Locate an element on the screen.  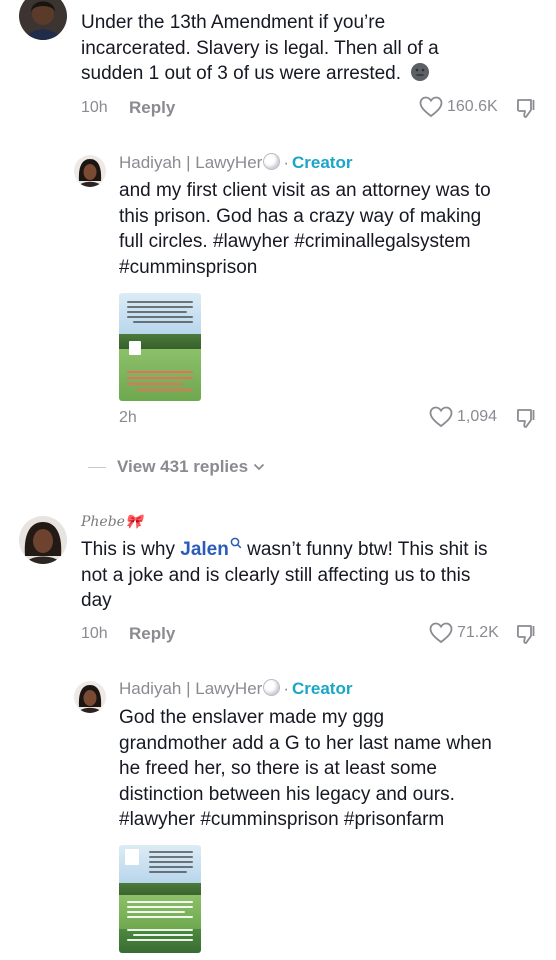
reply-text-line: #lawyher #cumminsprison #prisonfarm is located at coordinates (282, 819).